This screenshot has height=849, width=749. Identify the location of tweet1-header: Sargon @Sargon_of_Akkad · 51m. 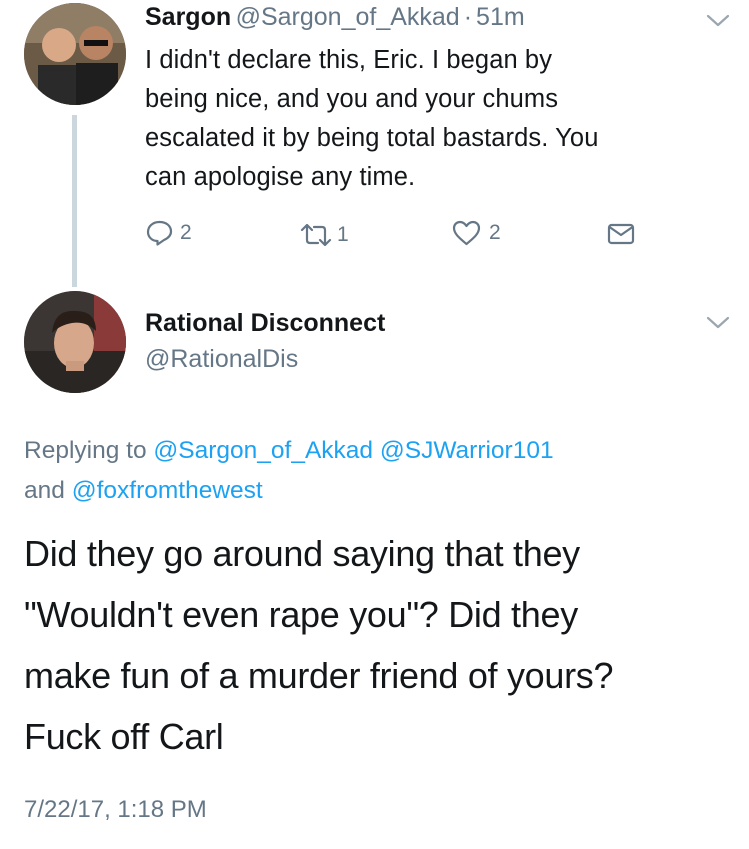
(335, 17).